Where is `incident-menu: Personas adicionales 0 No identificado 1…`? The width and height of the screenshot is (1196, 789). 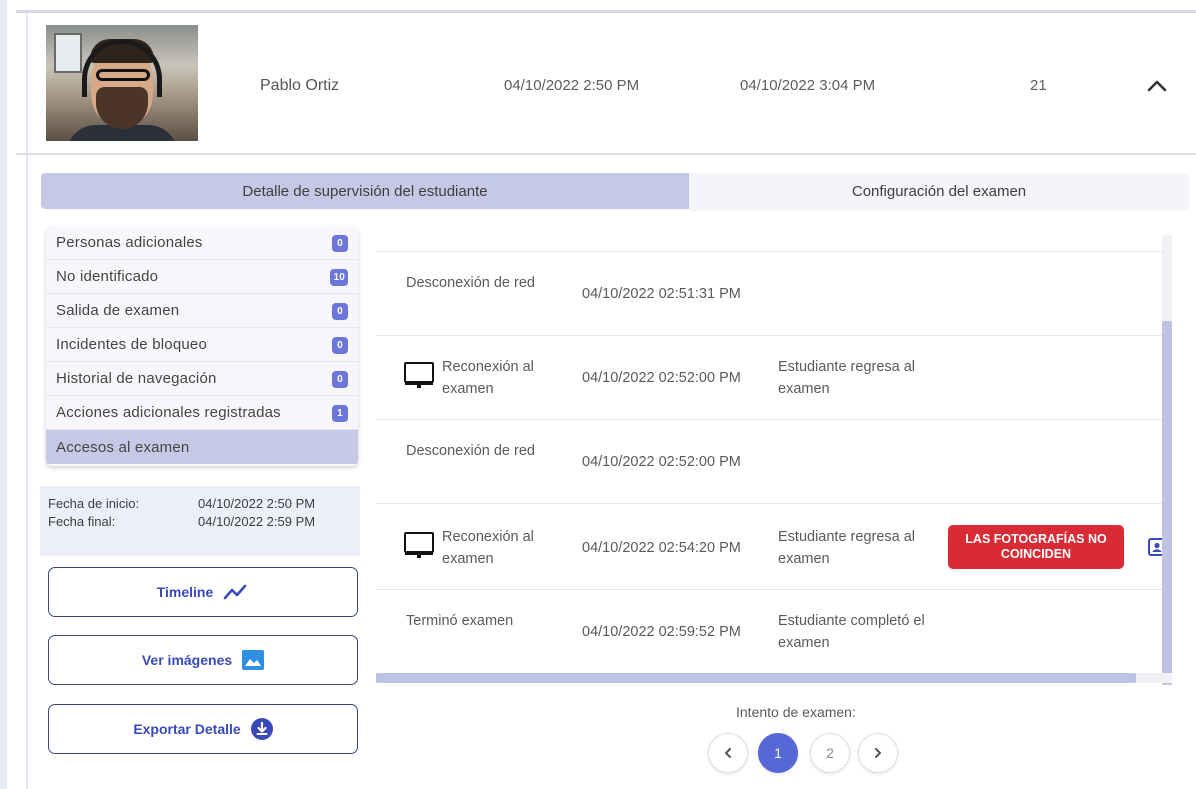 incident-menu: Personas adicionales 0 No identificado 1… is located at coordinates (202, 346).